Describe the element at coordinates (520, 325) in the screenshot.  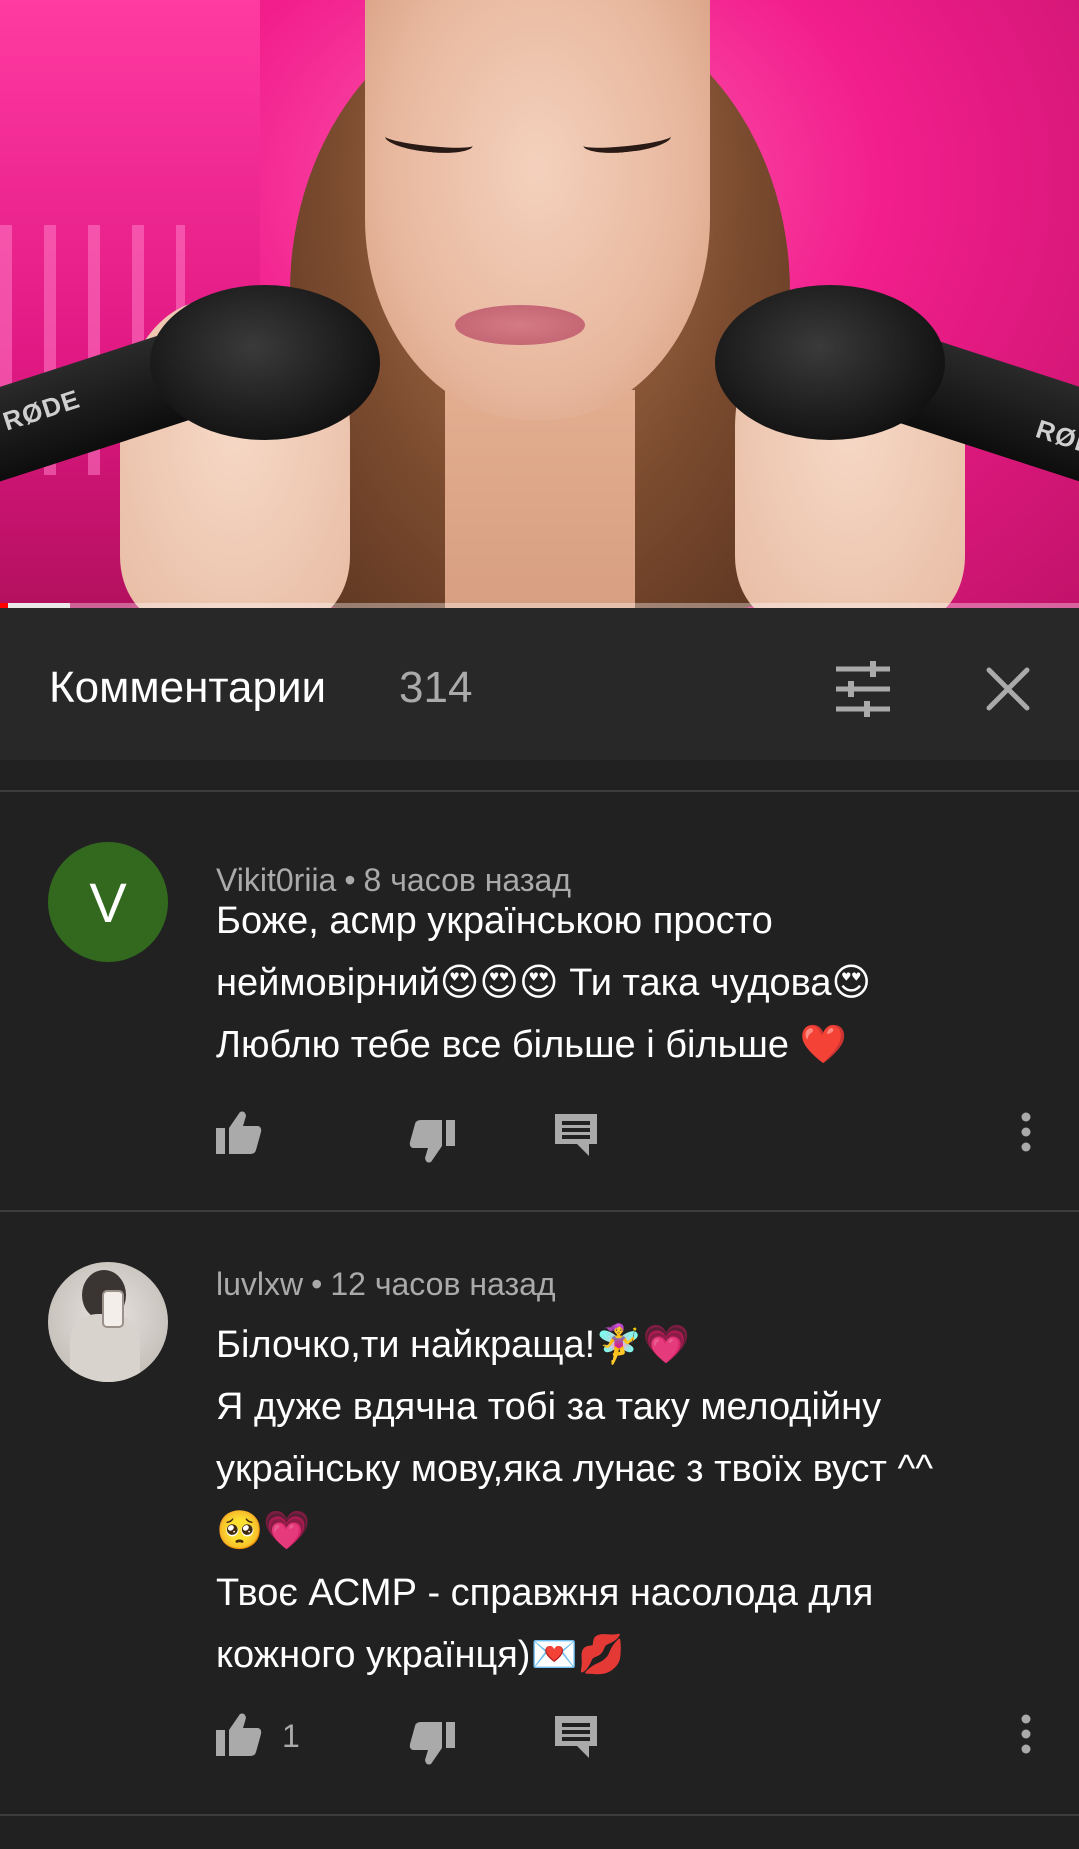
I see `video-person-lips` at that location.